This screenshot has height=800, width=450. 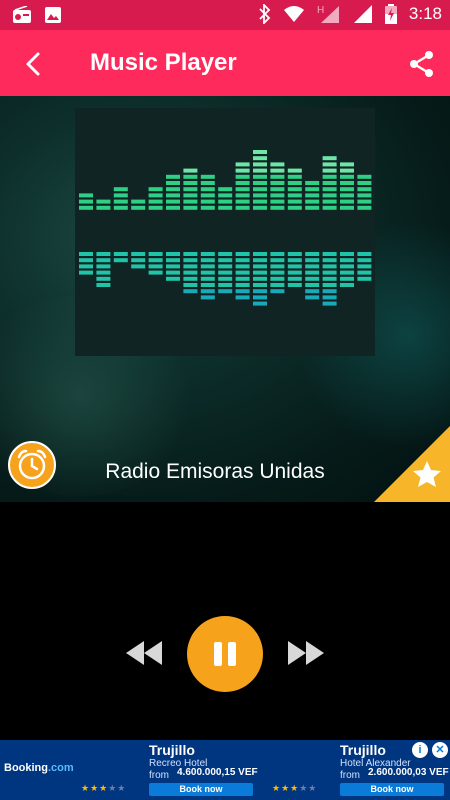 What do you see at coordinates (422, 64) in the screenshot?
I see `share-icon` at bounding box center [422, 64].